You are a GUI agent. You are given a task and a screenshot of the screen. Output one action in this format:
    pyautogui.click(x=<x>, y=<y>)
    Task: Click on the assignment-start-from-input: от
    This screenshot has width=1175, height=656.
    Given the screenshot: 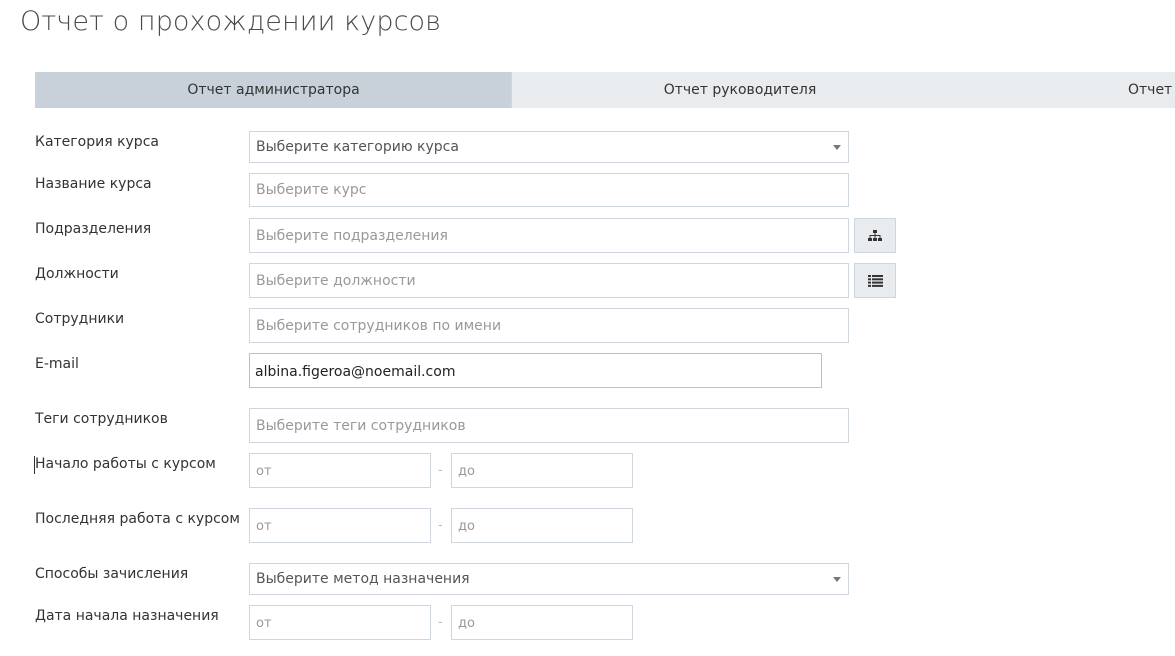 What is the action you would take?
    pyautogui.click(x=340, y=622)
    